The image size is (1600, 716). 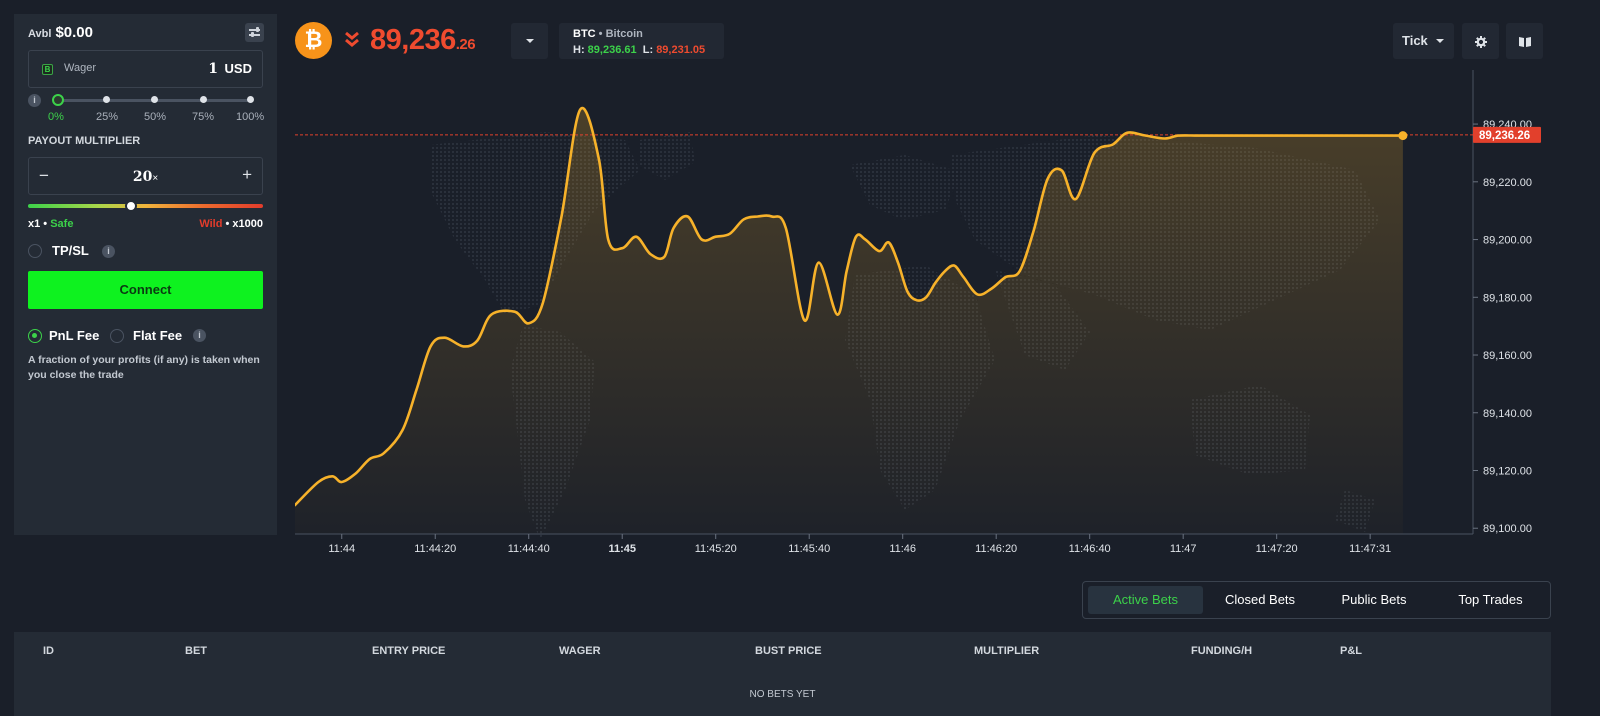 I want to click on y-tick-label: 89,100.00, so click(x=1507, y=529).